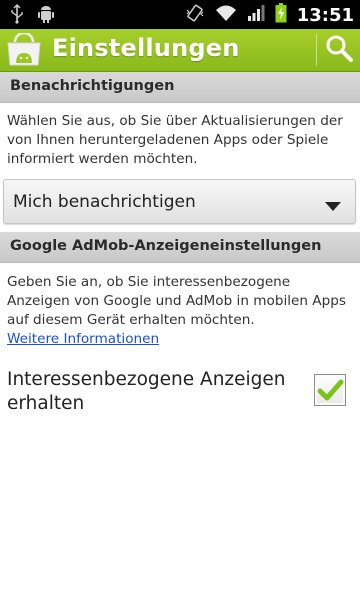 The height and width of the screenshot is (600, 360). Describe the element at coordinates (83, 339) in the screenshot. I see `learn-more-link: Weitere Informationen` at that location.